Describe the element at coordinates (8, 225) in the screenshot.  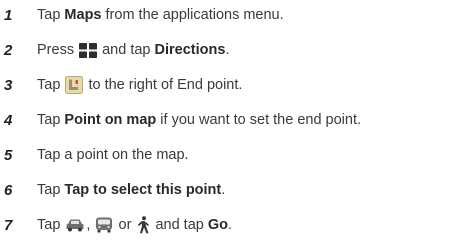
I see `step-number: 7` at that location.